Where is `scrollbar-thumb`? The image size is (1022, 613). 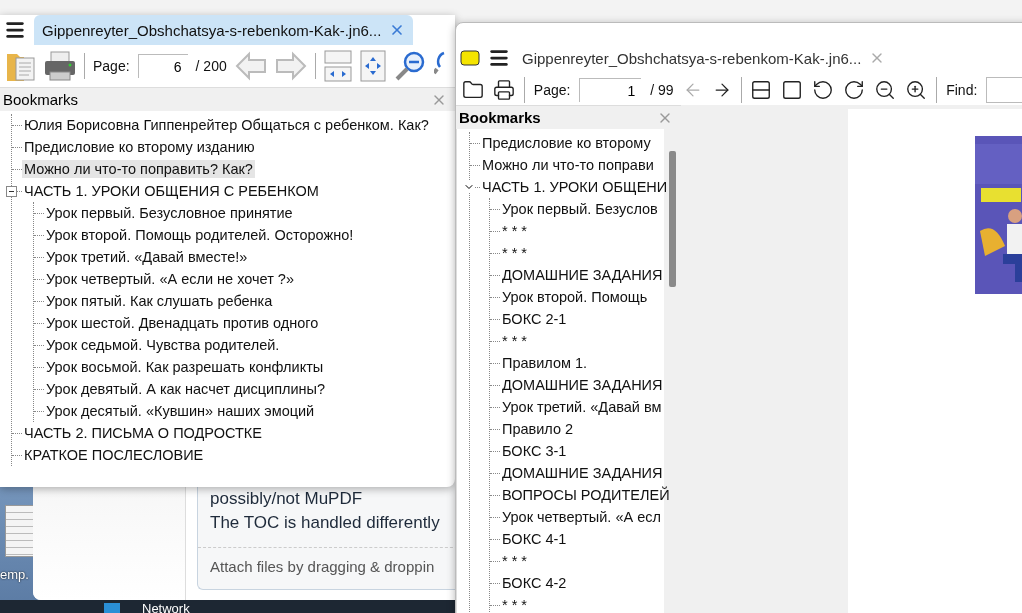 scrollbar-thumb is located at coordinates (672, 219).